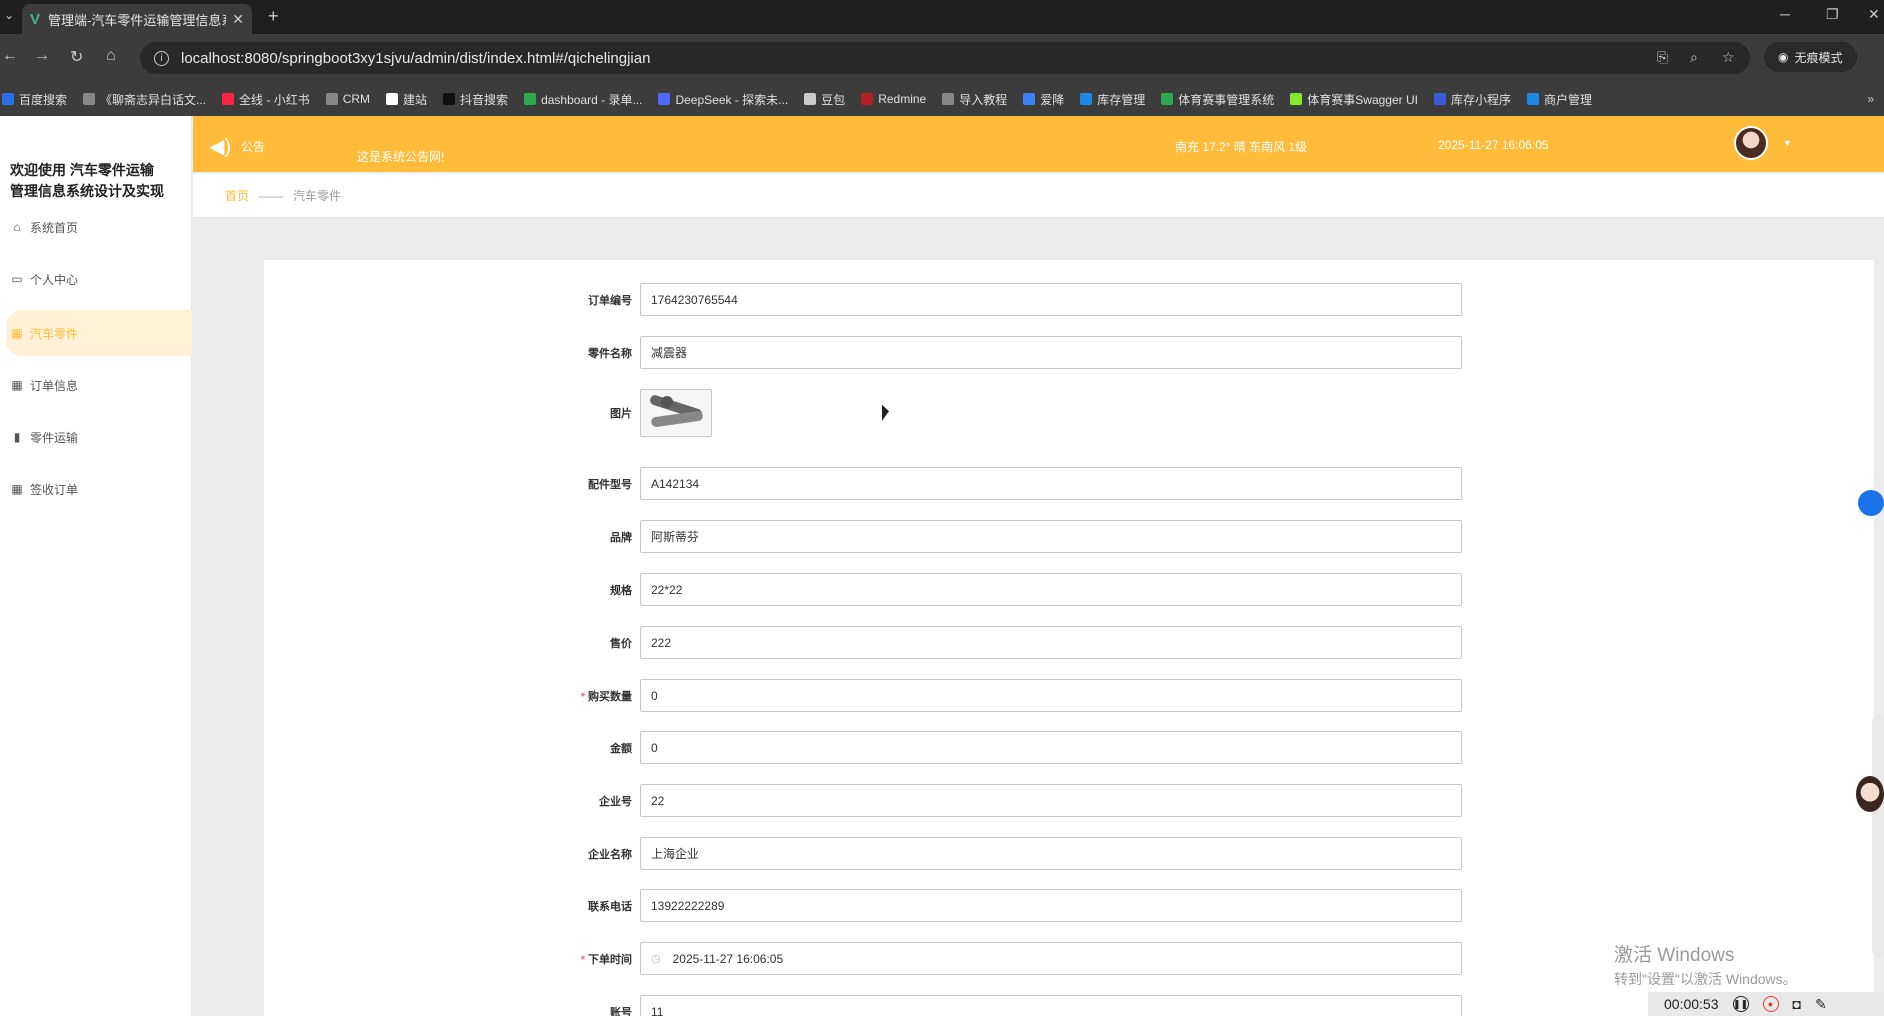 This screenshot has height=1016, width=1884. Describe the element at coordinates (54, 437) in the screenshot. I see `sidebar-item-label: 零件运输` at that location.